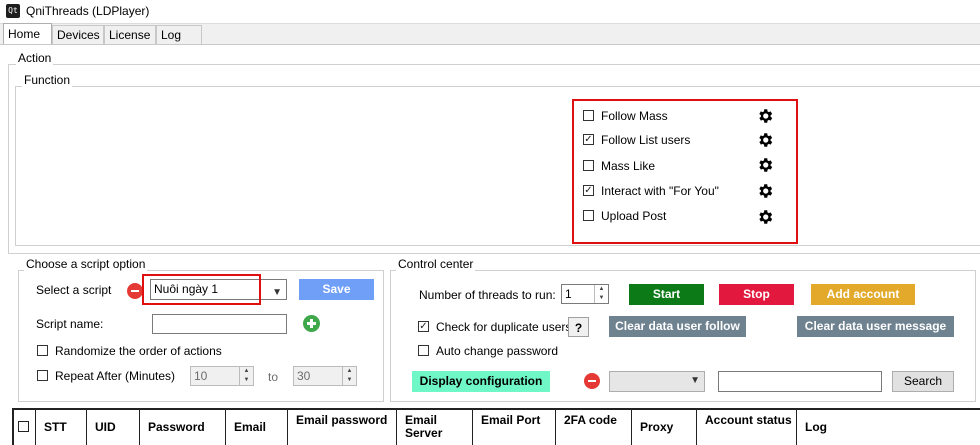 This screenshot has height=445, width=980. What do you see at coordinates (42, 350) in the screenshot?
I see `randomize-checkbox` at bounding box center [42, 350].